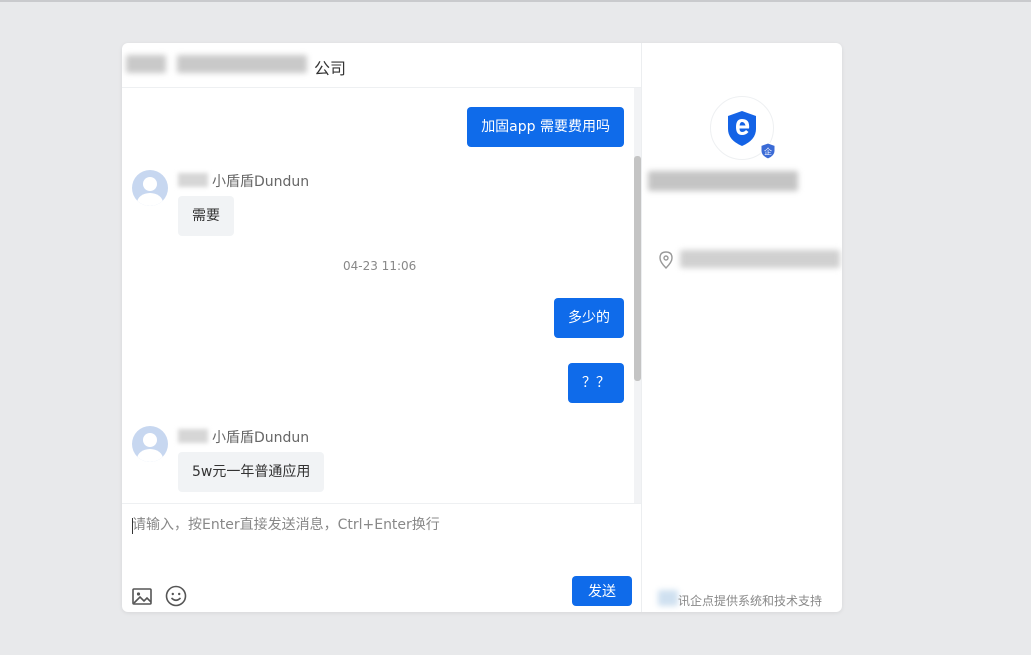 Image resolution: width=1031 pixels, height=655 pixels. What do you see at coordinates (381, 557) in the screenshot?
I see `message-composer: 发送` at bounding box center [381, 557].